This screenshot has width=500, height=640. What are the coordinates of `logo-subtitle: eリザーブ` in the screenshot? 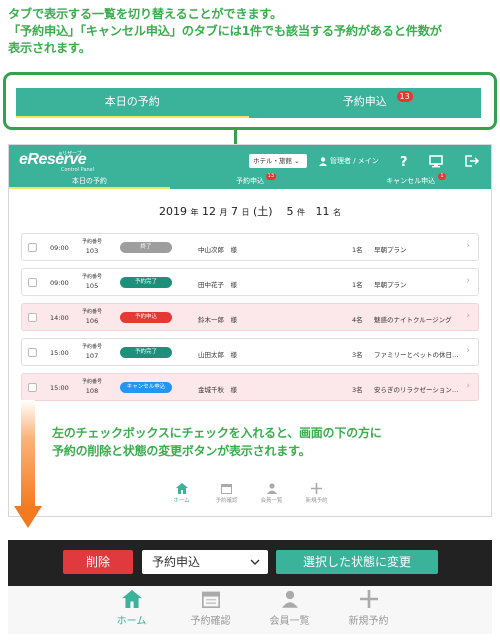 It's located at (70, 154).